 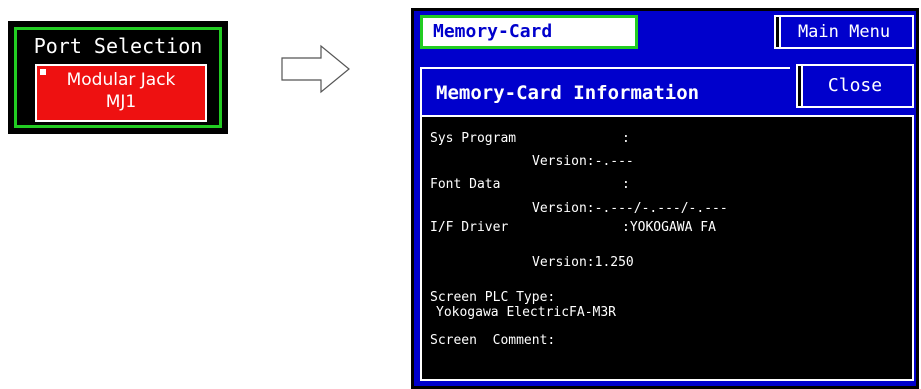 I want to click on sys-program-label: Sys Program, so click(x=473, y=138).